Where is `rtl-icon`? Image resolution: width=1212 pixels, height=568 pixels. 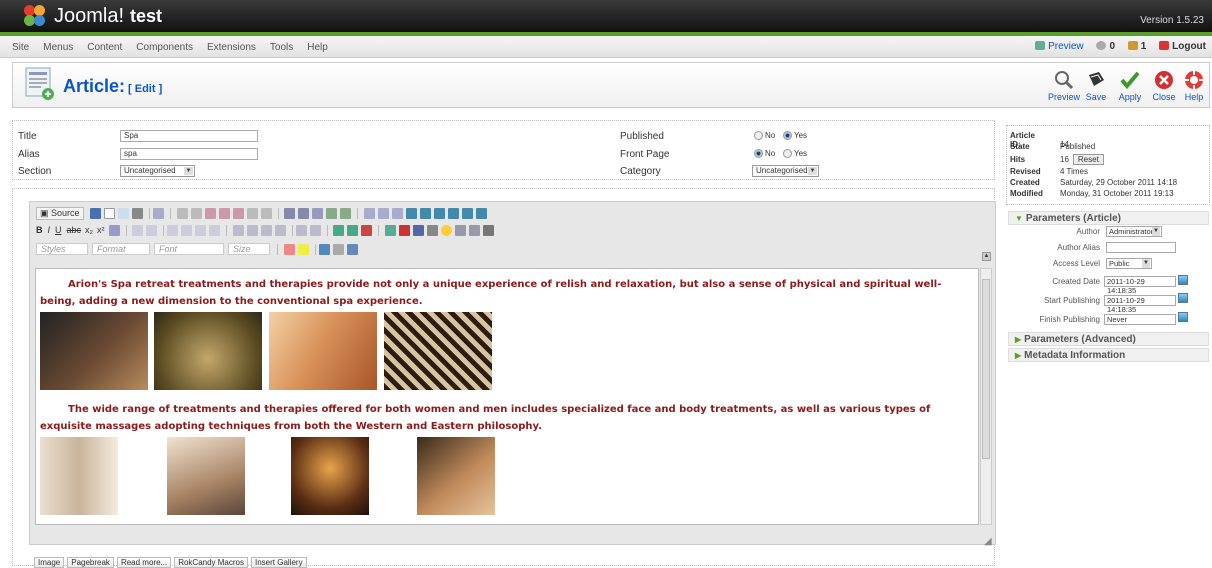
rtl-icon is located at coordinates (315, 231).